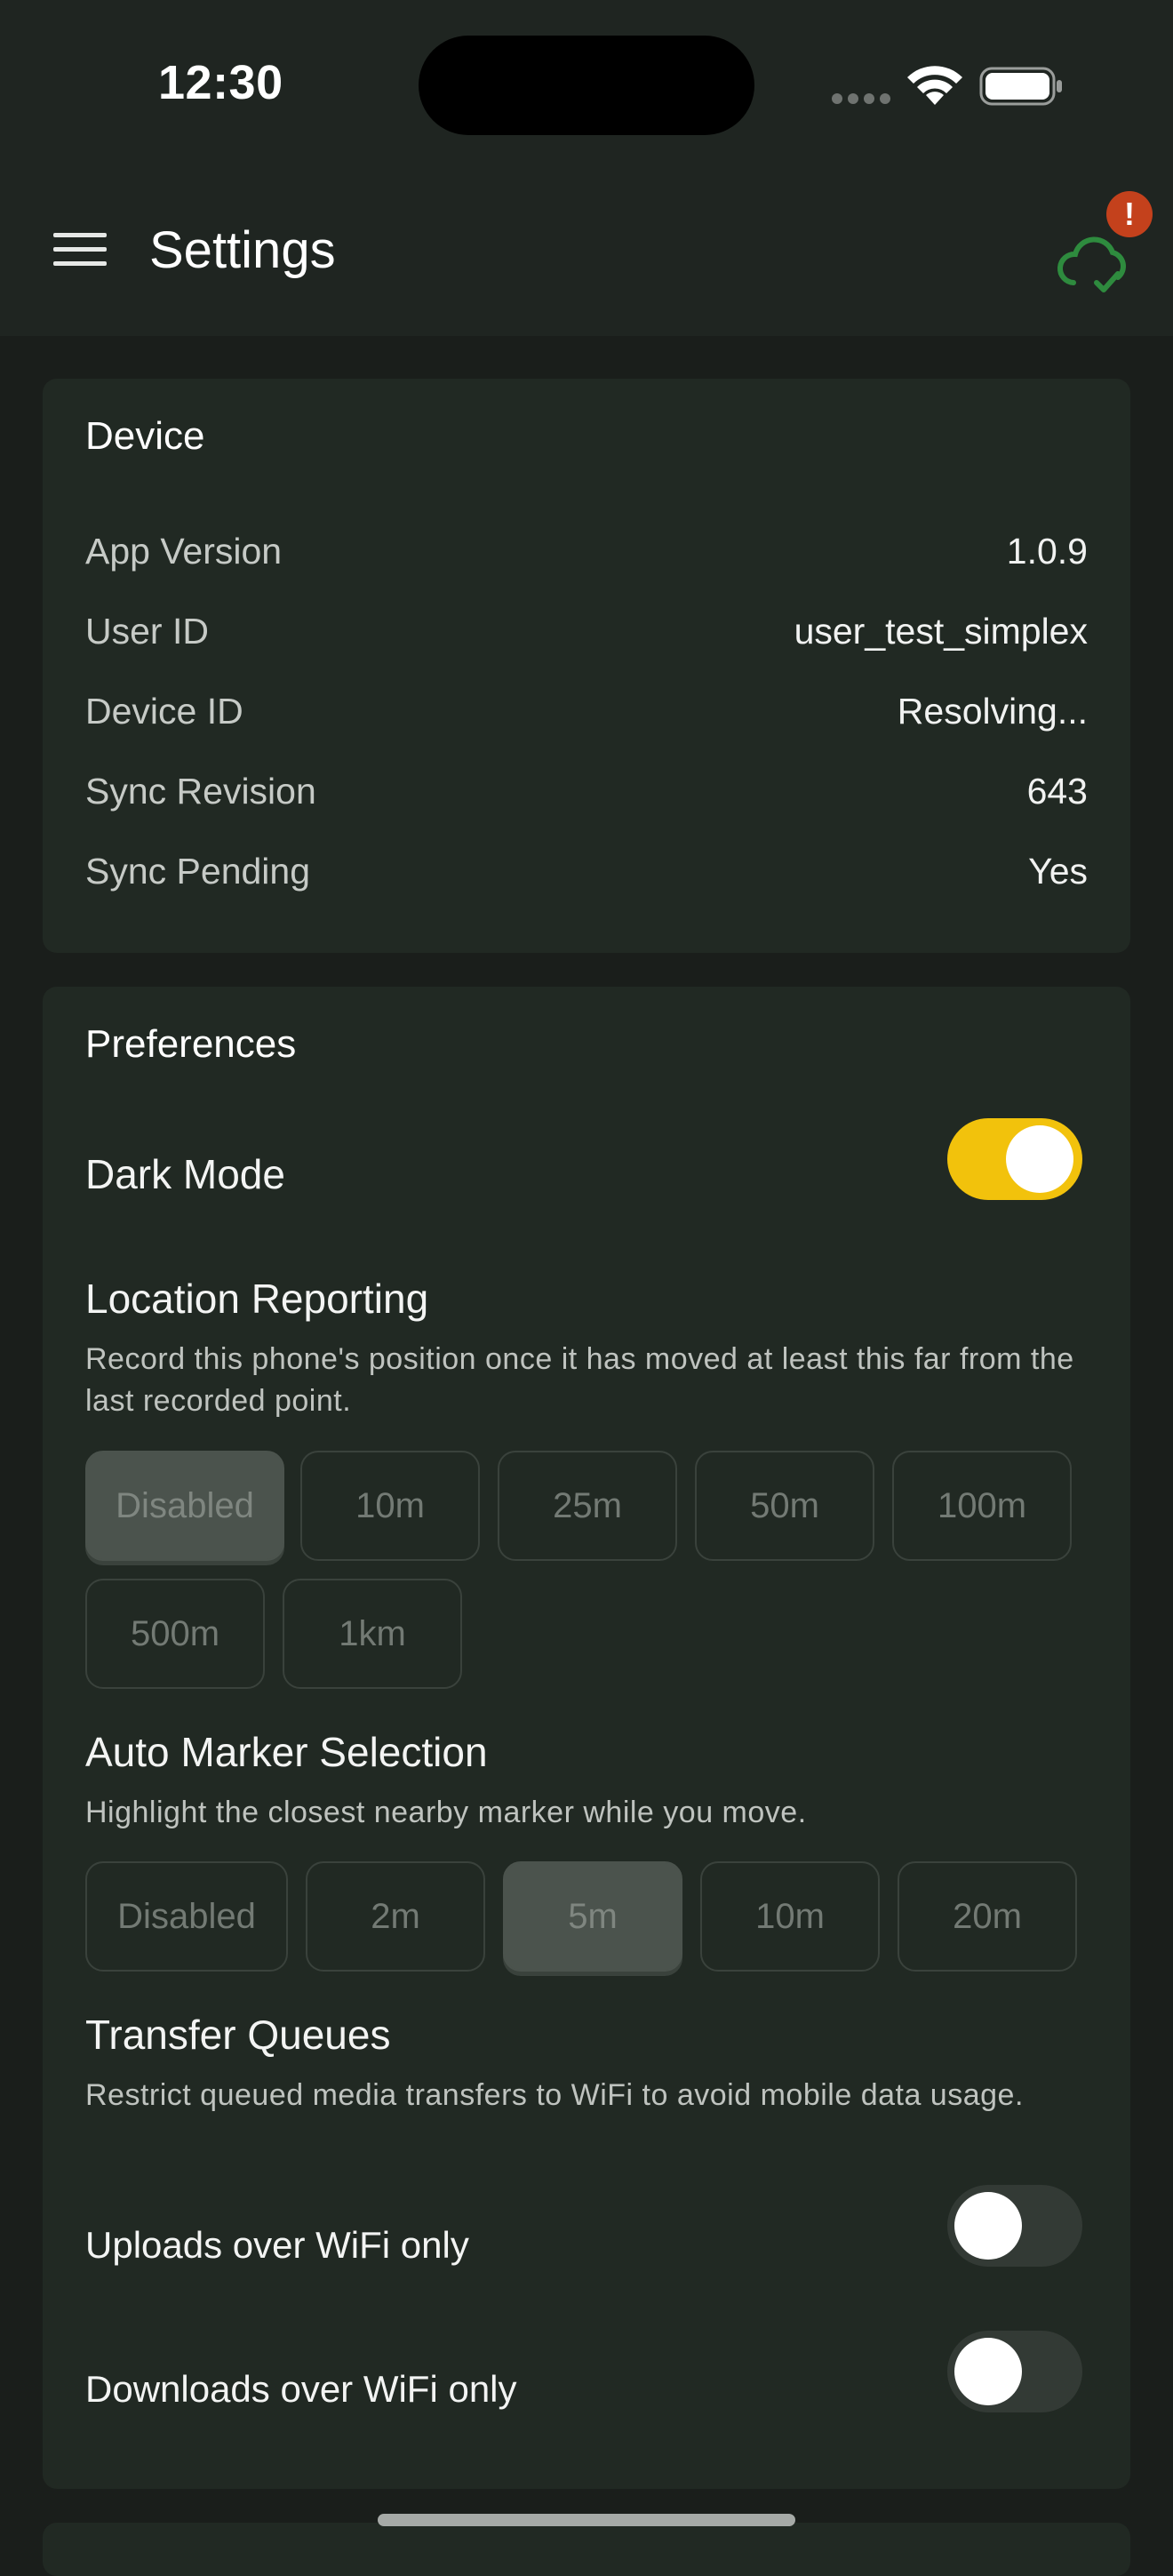 This screenshot has width=1173, height=2576. I want to click on info-row-sync-pending: Sync Pending Yes, so click(586, 871).